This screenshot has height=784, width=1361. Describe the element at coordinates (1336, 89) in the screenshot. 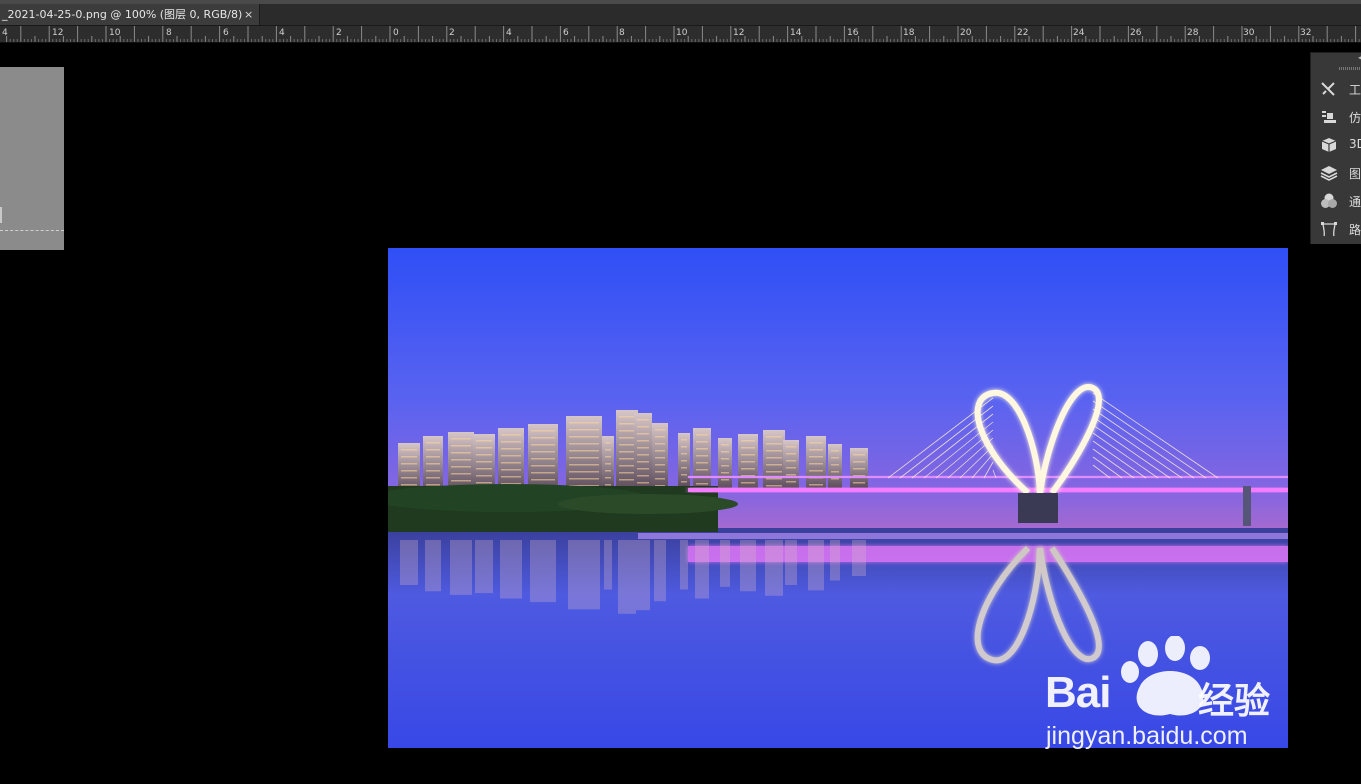

I see `panel-tools: 工` at that location.